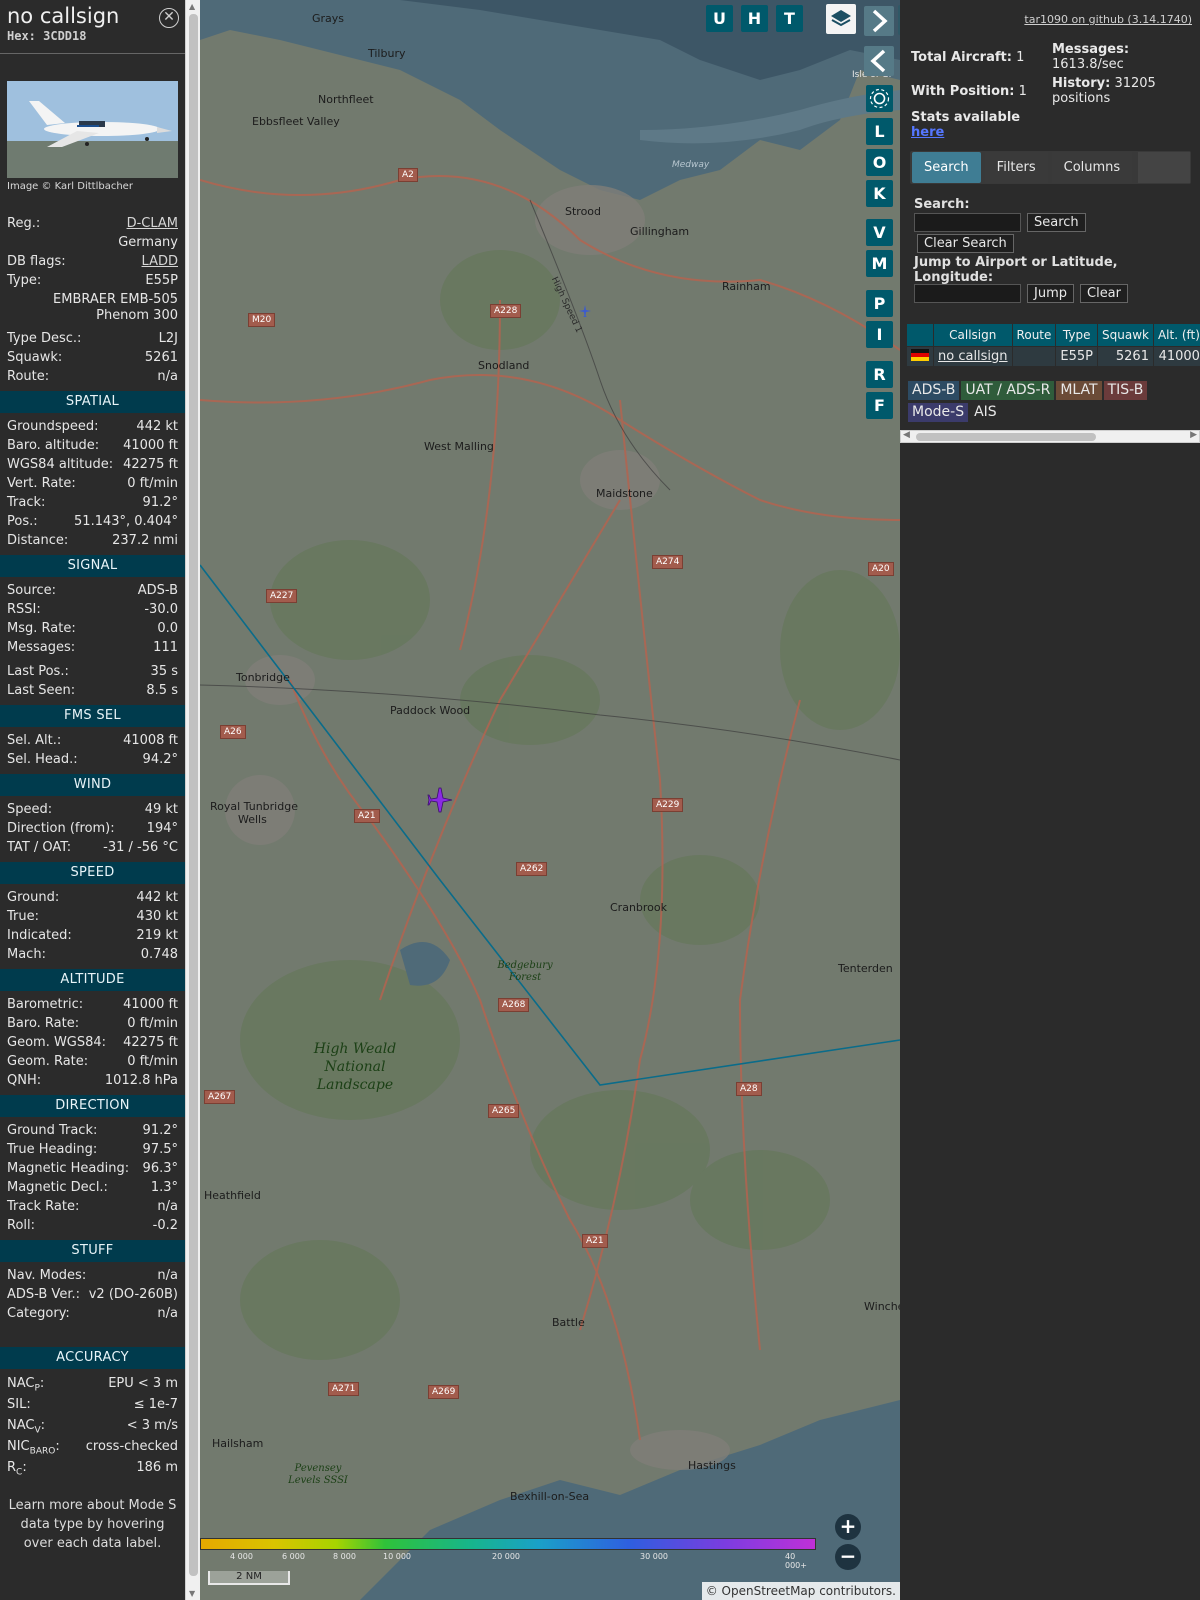 This screenshot has height=1600, width=1200. Describe the element at coordinates (92, 1042) in the screenshot. I see `detail-row: Geom. WGS84: 42275 ft` at that location.